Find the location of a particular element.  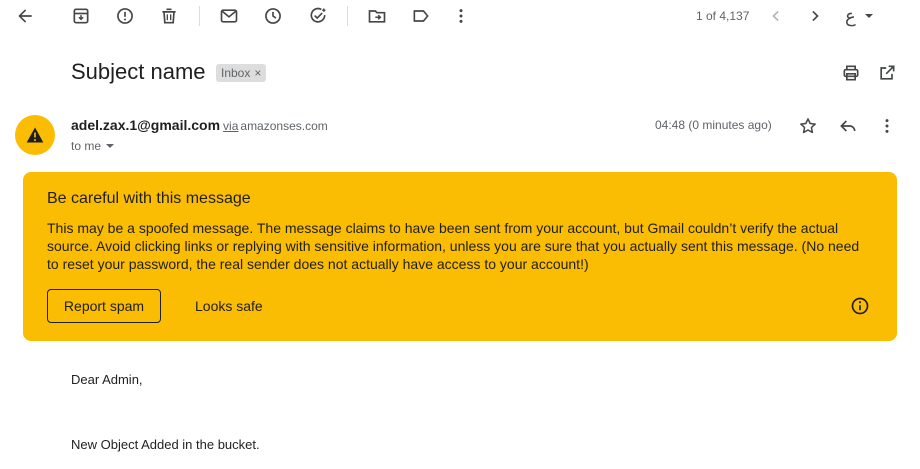

sender-avatar is located at coordinates (35, 135).